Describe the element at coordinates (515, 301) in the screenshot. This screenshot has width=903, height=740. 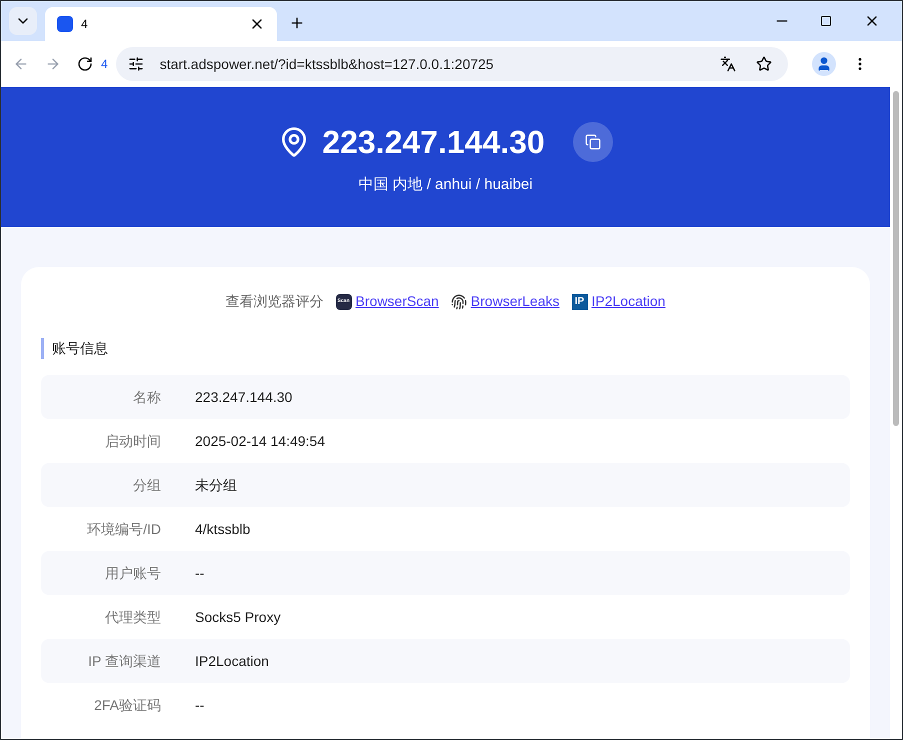
I see `score-link: BrowserLeaks` at that location.